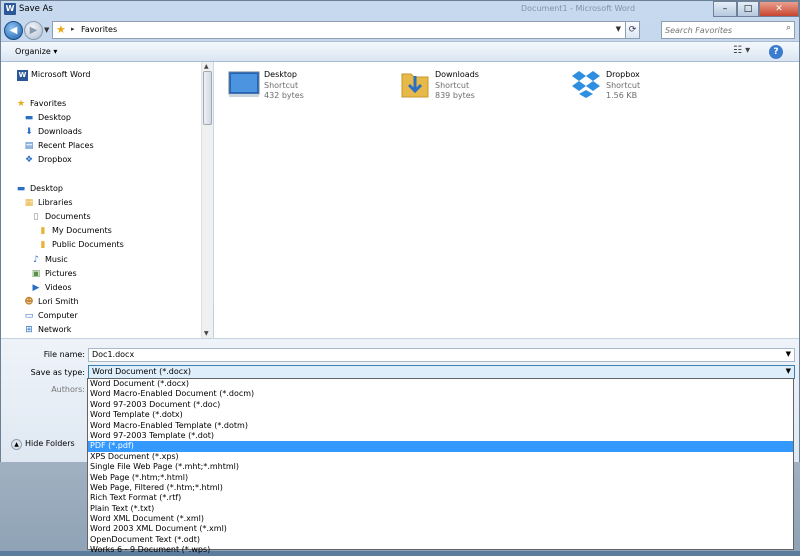 The width and height of the screenshot is (800, 556). I want to click on arrow-right-icon: ▶, so click(33, 30).